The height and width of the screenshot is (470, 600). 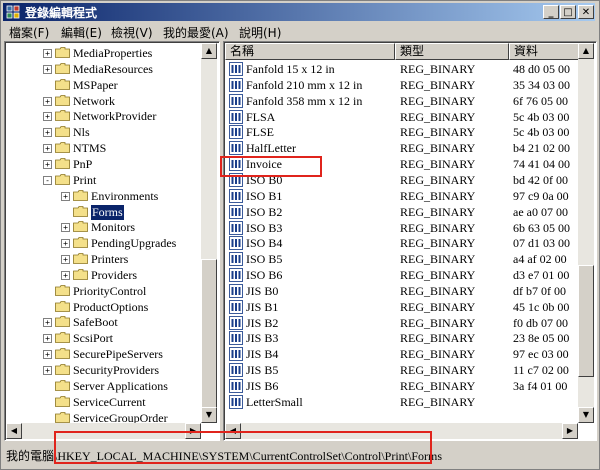 What do you see at coordinates (102, 354) in the screenshot?
I see `tree-item: + SecurePipeServers` at bounding box center [102, 354].